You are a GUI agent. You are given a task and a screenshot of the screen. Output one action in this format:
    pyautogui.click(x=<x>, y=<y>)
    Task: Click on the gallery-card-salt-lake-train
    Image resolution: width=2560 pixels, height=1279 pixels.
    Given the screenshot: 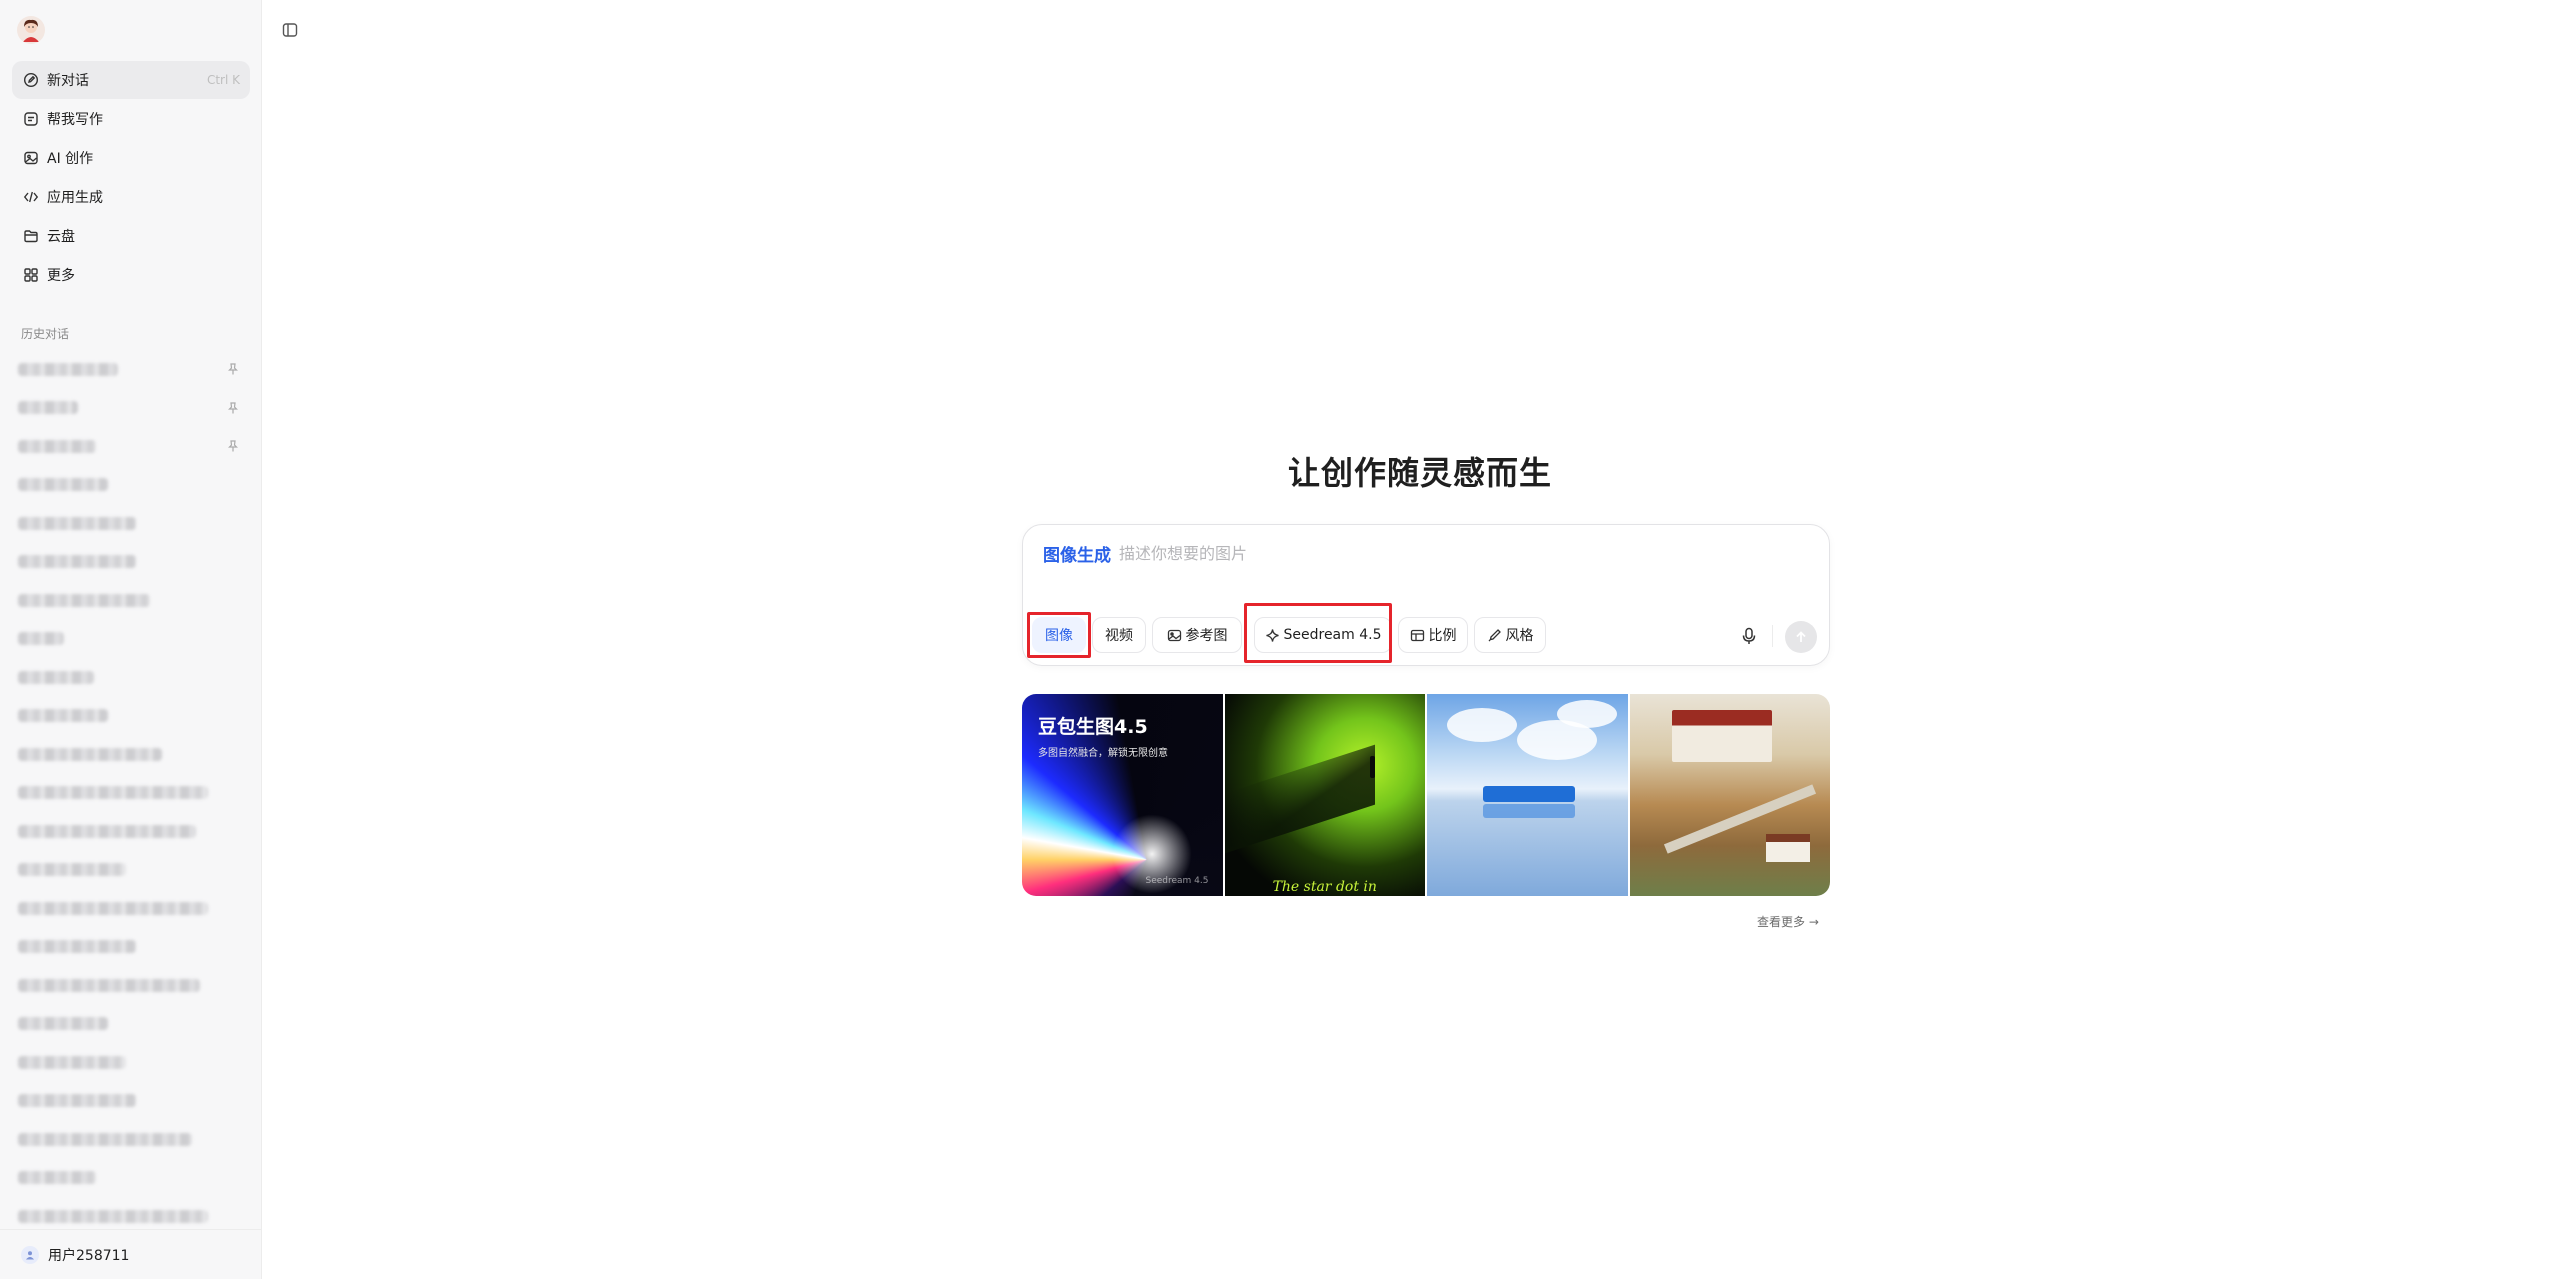 What is the action you would take?
    pyautogui.click(x=1527, y=795)
    